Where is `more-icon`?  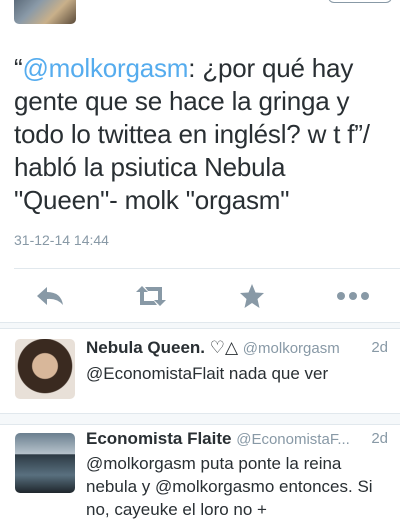
more-icon is located at coordinates (353, 296).